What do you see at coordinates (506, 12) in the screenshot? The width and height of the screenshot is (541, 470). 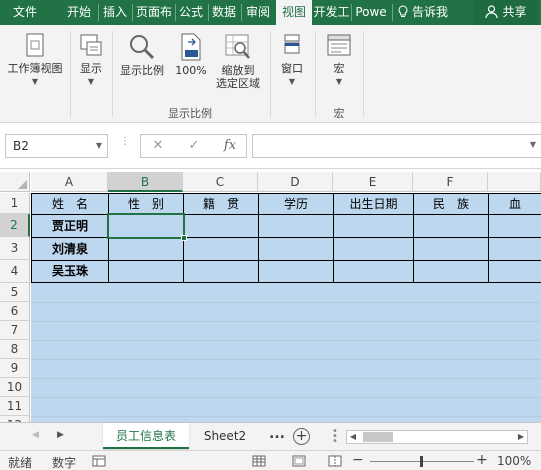 I see `share-button: 共享` at bounding box center [506, 12].